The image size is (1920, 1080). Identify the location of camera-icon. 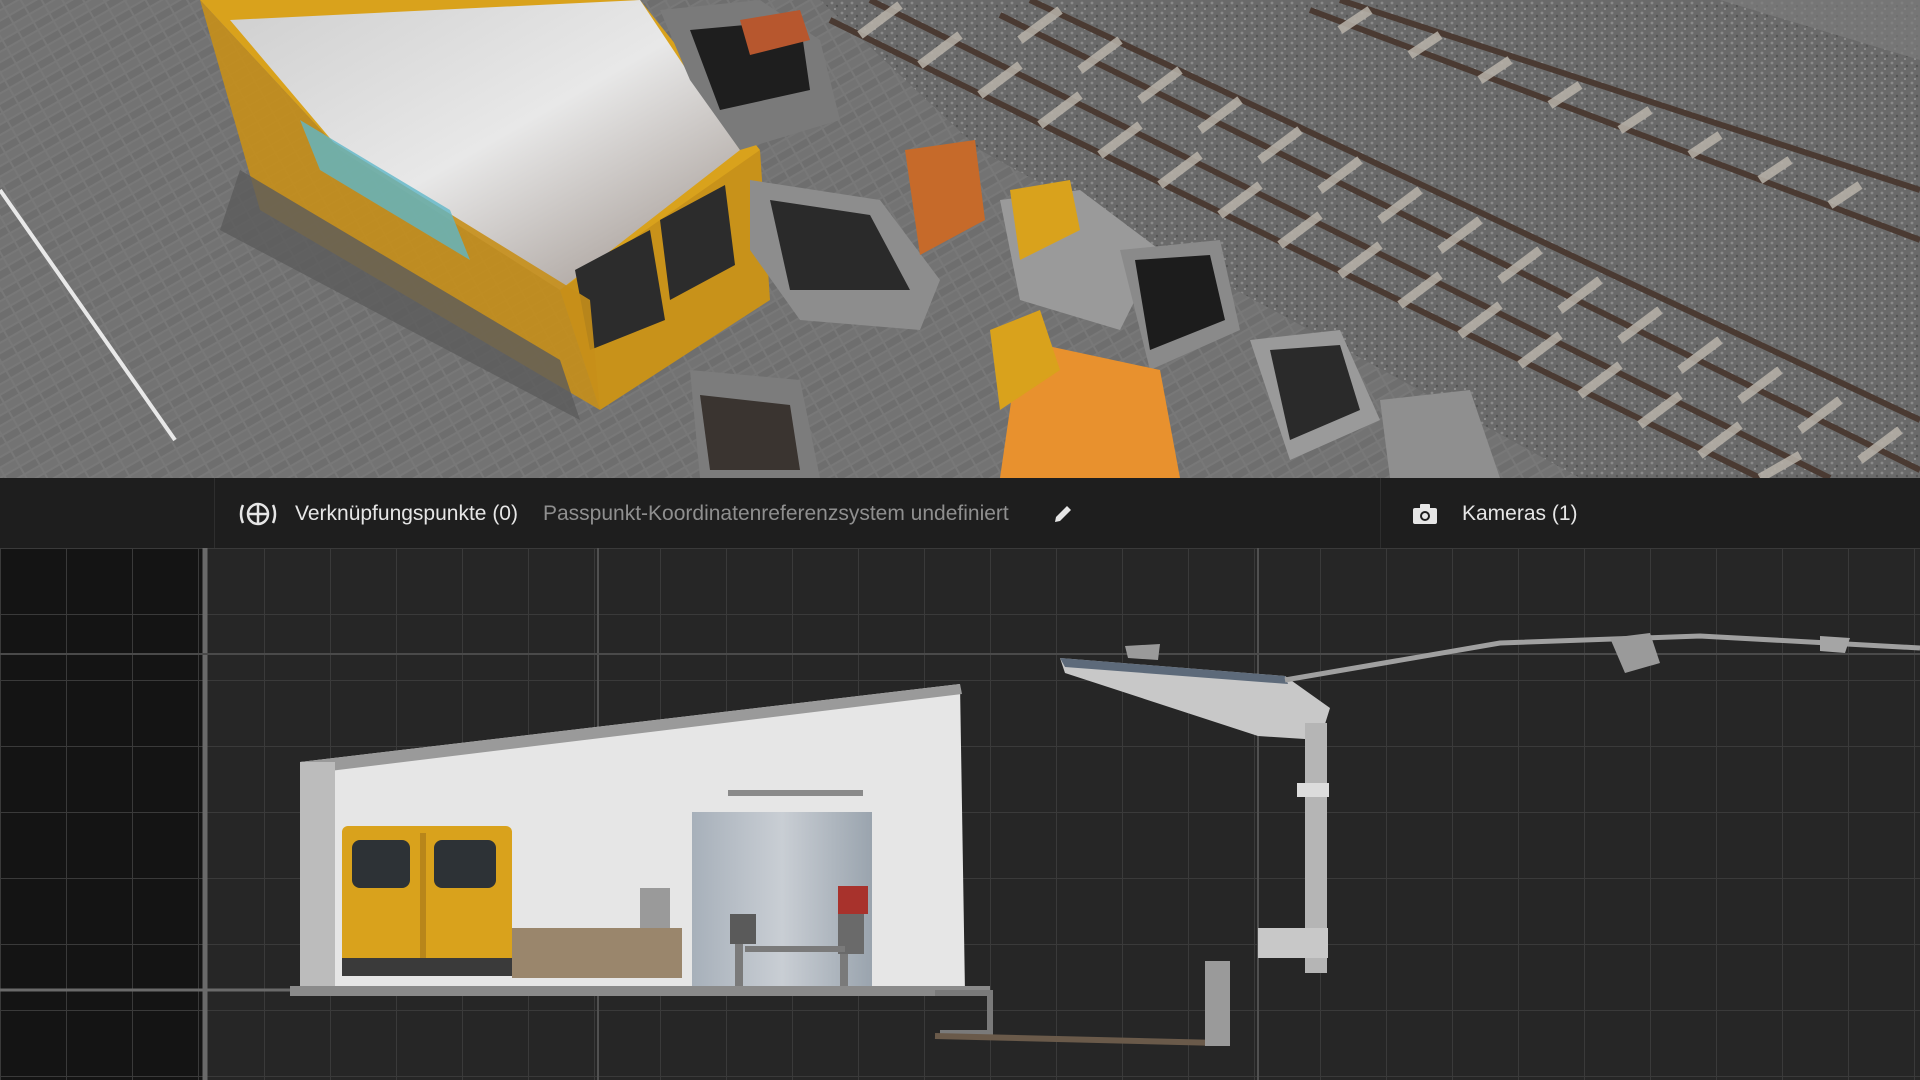
(1425, 514).